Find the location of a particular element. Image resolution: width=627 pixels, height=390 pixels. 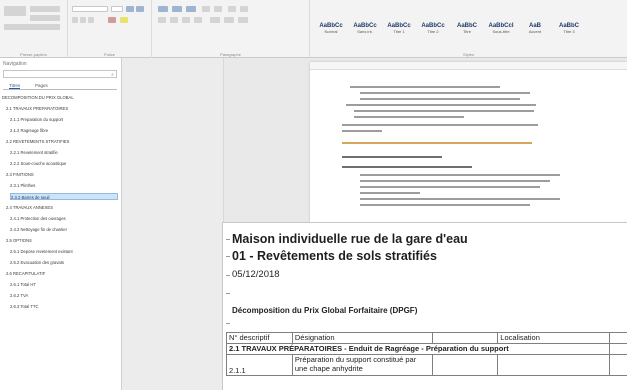

localisation-cell is located at coordinates (554, 365).